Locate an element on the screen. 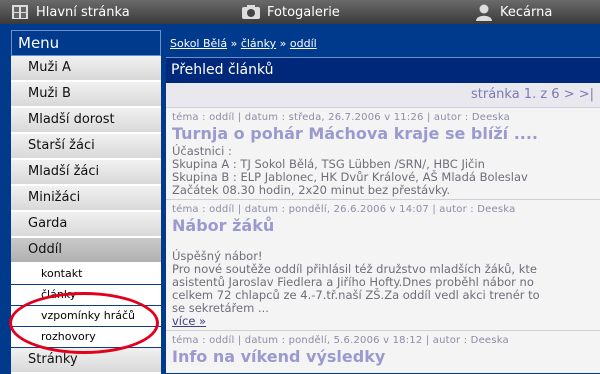  sidebar-title: Menu is located at coordinates (86, 43).